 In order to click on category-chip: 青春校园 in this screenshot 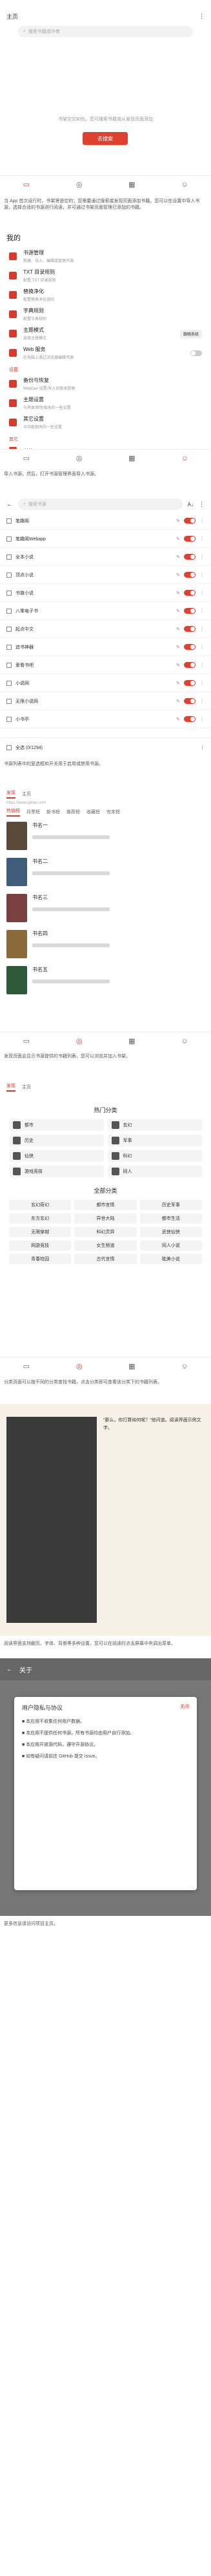, I will do `click(40, 1259)`.